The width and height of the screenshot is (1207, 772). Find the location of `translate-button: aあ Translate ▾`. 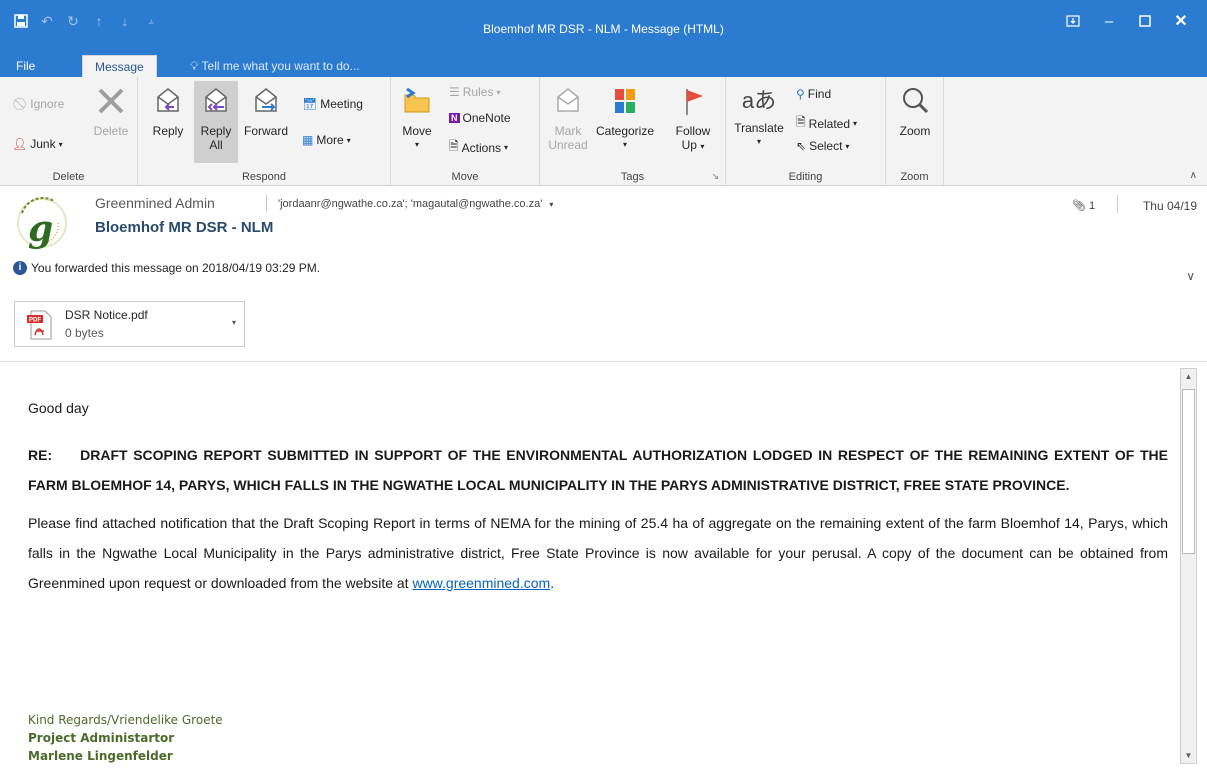

translate-button: aあ Translate ▾ is located at coordinates (759, 117).